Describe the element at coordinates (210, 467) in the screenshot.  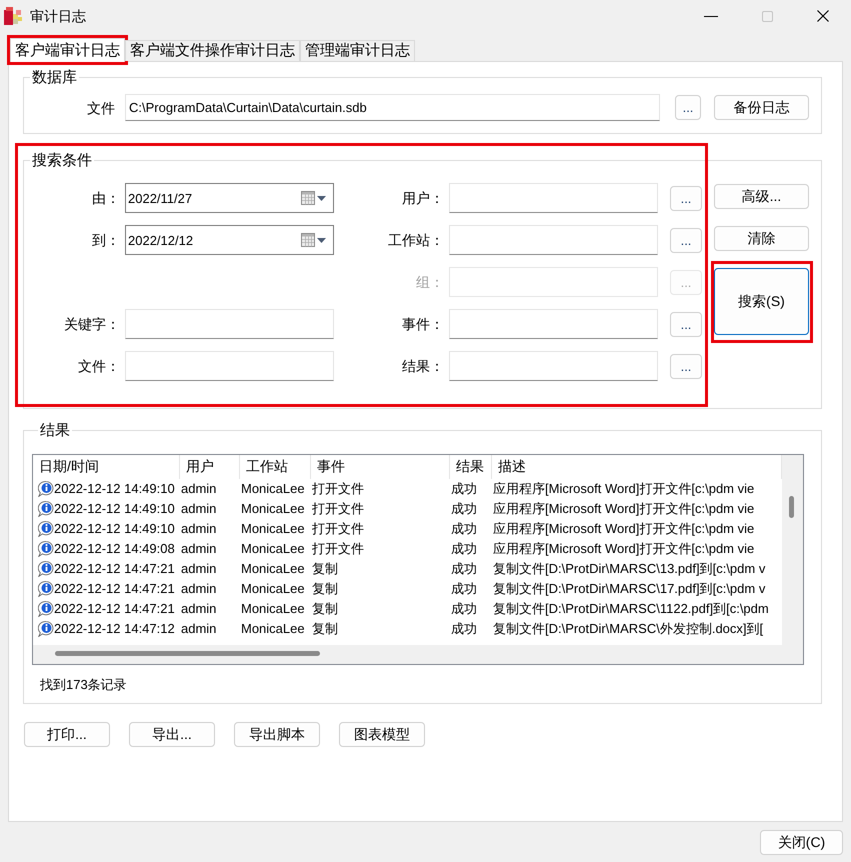
I see `column-header: 用户` at that location.